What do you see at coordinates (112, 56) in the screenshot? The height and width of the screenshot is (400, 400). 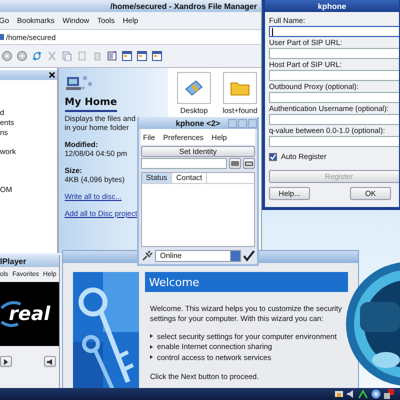 I see `properties-icon` at bounding box center [112, 56].